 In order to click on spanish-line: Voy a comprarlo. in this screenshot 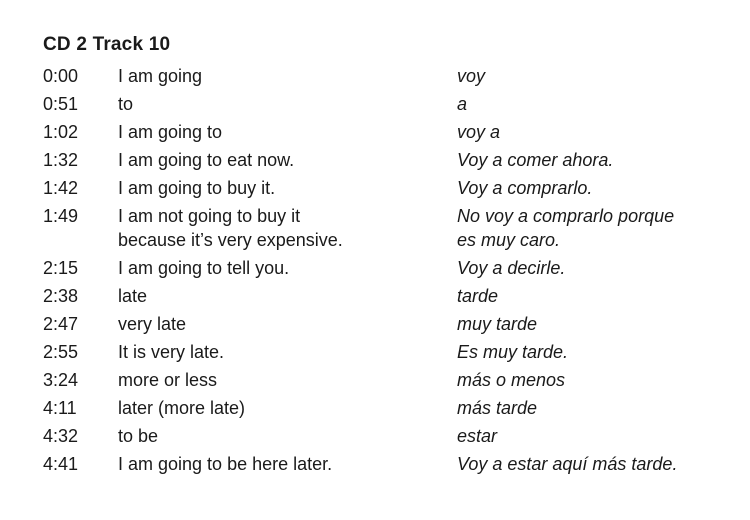, I will do `click(525, 188)`.